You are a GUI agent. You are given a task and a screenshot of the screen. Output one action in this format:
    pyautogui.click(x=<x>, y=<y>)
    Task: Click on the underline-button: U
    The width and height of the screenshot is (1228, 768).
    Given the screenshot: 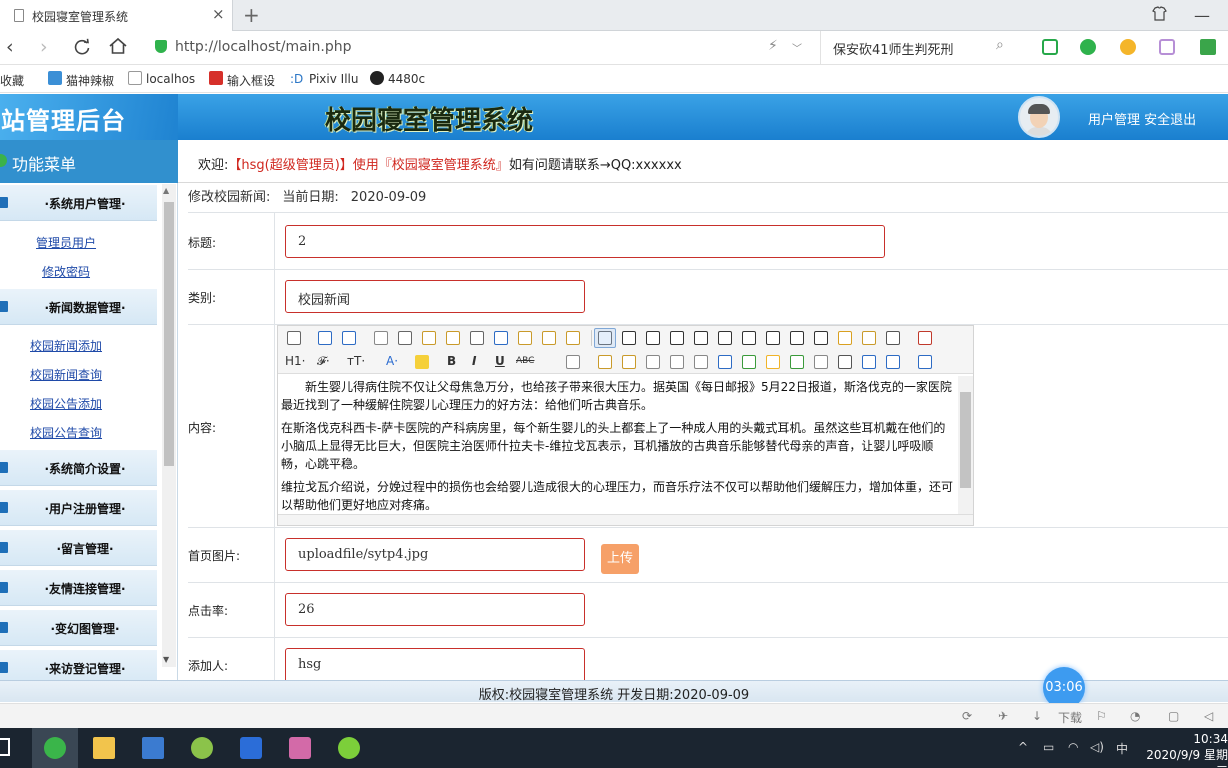 What is the action you would take?
    pyautogui.click(x=500, y=361)
    